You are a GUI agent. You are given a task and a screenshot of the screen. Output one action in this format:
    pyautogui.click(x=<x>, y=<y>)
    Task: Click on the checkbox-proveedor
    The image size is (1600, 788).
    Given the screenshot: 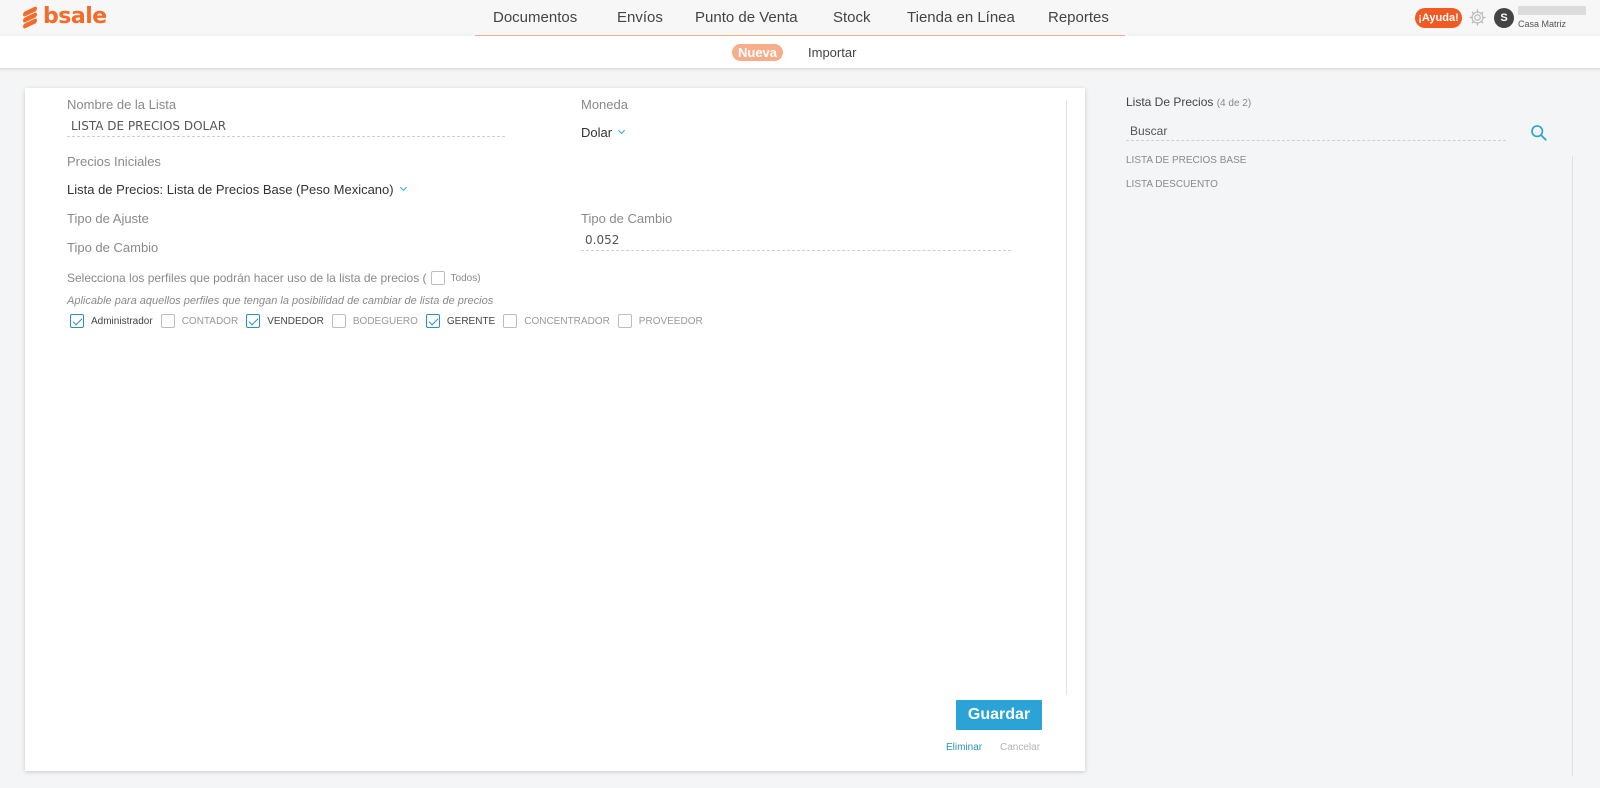 What is the action you would take?
    pyautogui.click(x=624, y=321)
    